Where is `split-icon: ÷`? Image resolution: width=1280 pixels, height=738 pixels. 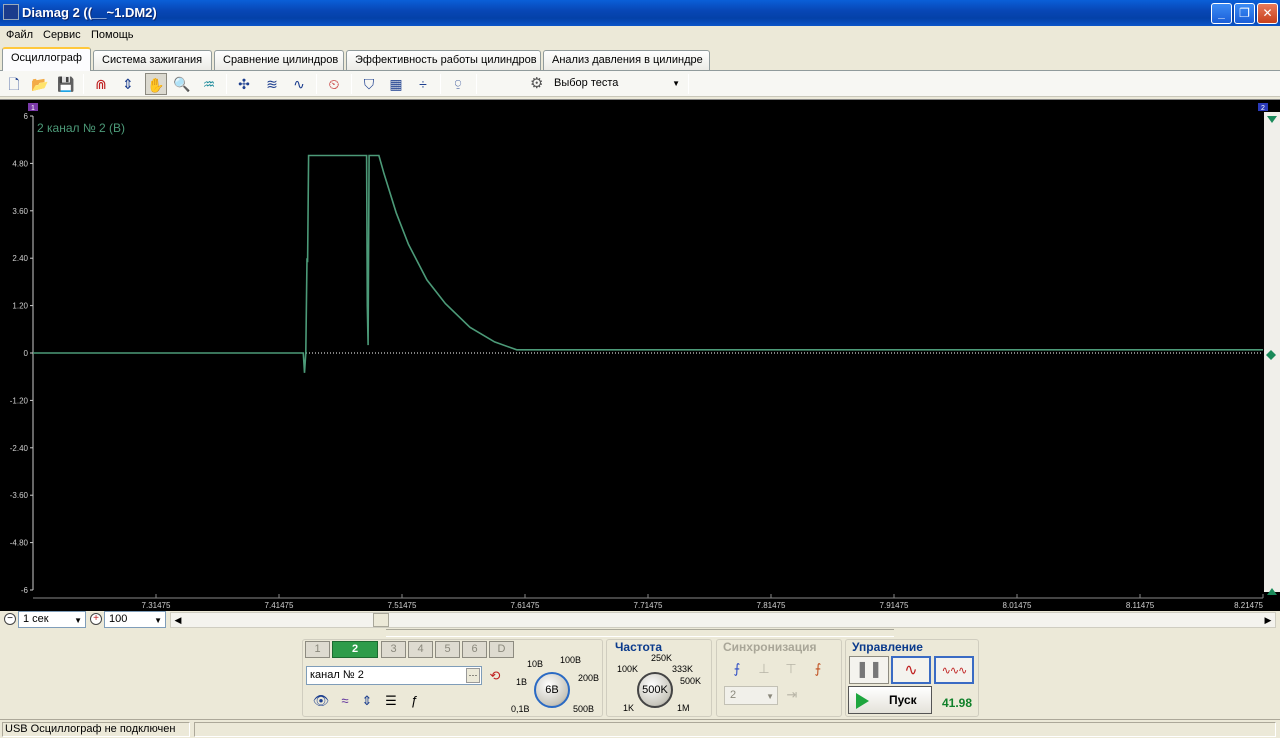 split-icon: ÷ is located at coordinates (423, 84).